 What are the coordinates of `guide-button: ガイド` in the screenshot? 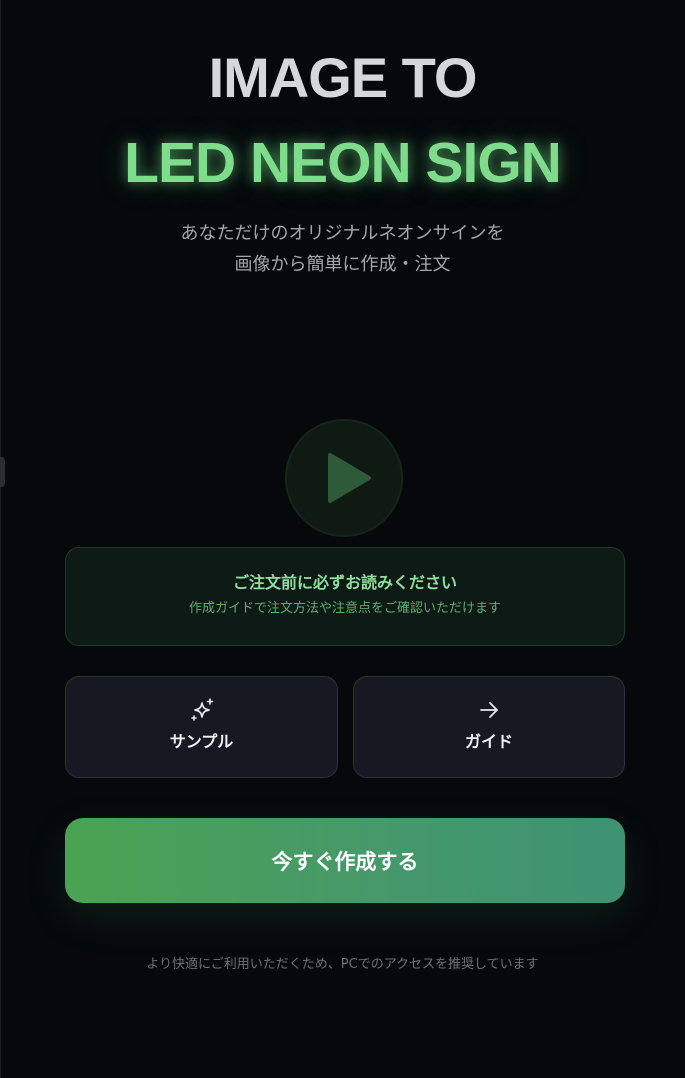 It's located at (489, 727).